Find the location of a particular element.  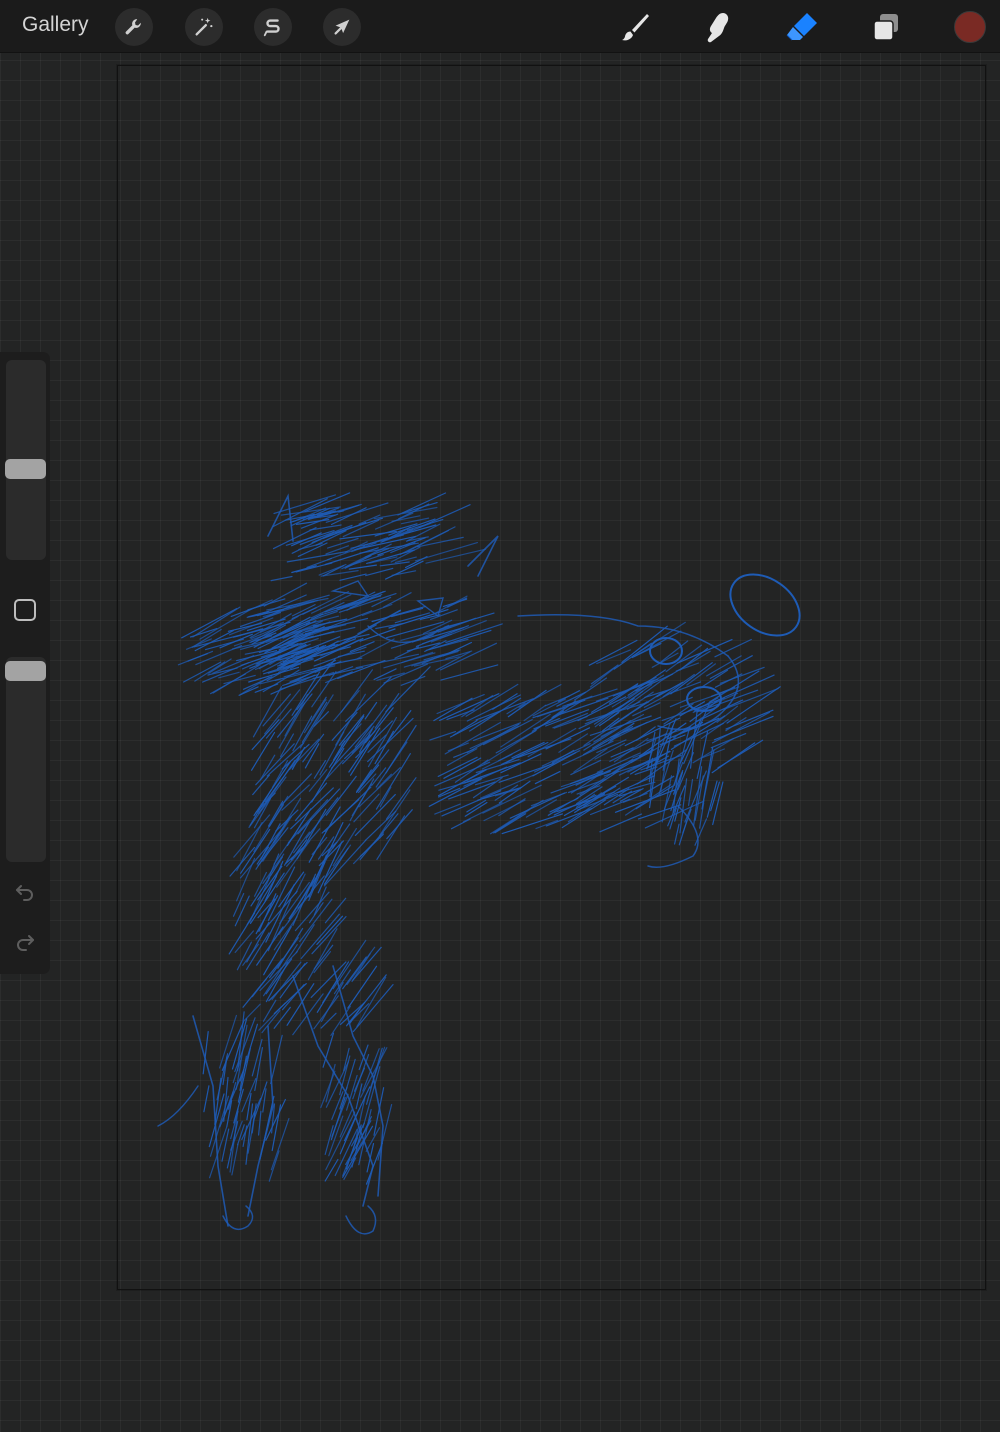

opacity-slider is located at coordinates (25, 759).